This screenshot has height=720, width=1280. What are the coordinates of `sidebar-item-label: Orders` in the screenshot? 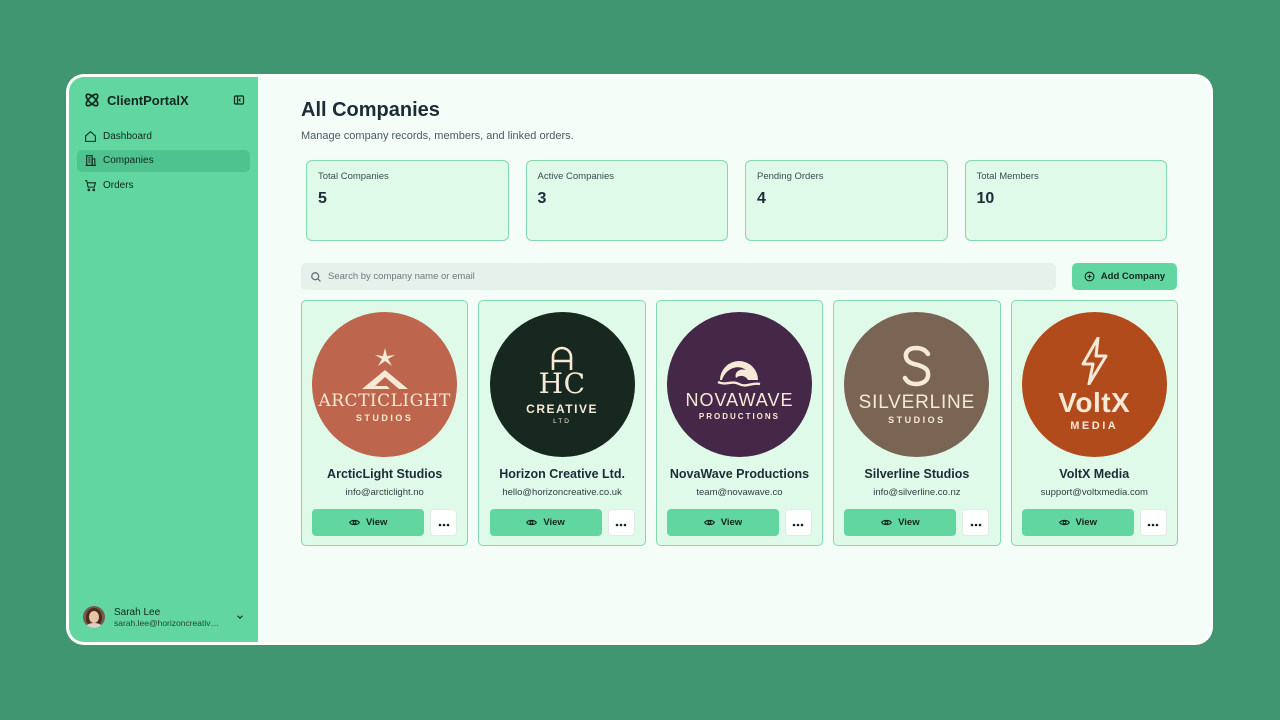 It's located at (118, 185).